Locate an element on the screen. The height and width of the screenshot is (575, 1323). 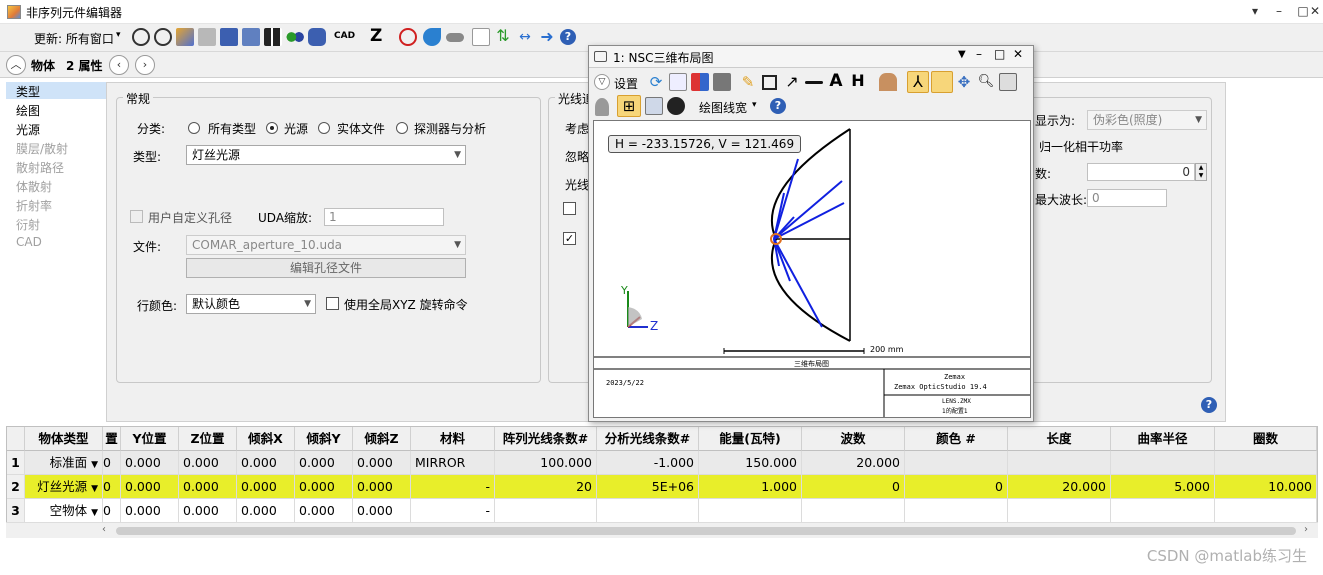
cell-length is located at coordinates (1059, 511).